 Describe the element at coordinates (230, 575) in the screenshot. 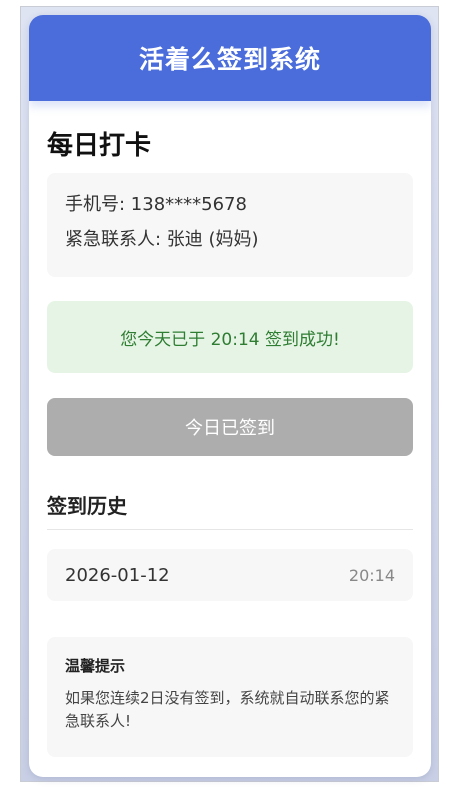

I see `history-list-item: 2026-01-12 20:14` at that location.